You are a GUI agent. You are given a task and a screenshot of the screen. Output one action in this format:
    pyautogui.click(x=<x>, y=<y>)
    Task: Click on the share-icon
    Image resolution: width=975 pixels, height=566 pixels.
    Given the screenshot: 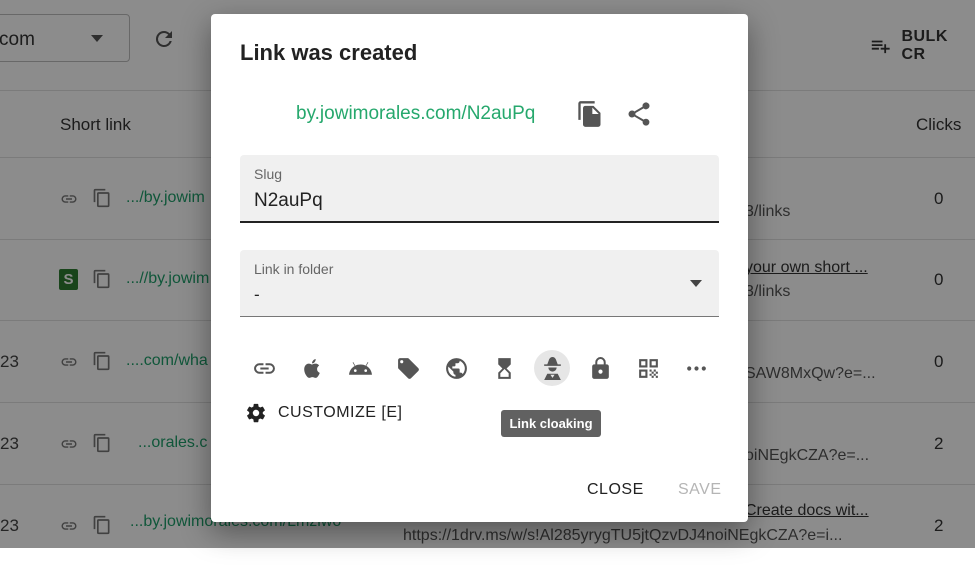 What is the action you would take?
    pyautogui.click(x=639, y=114)
    